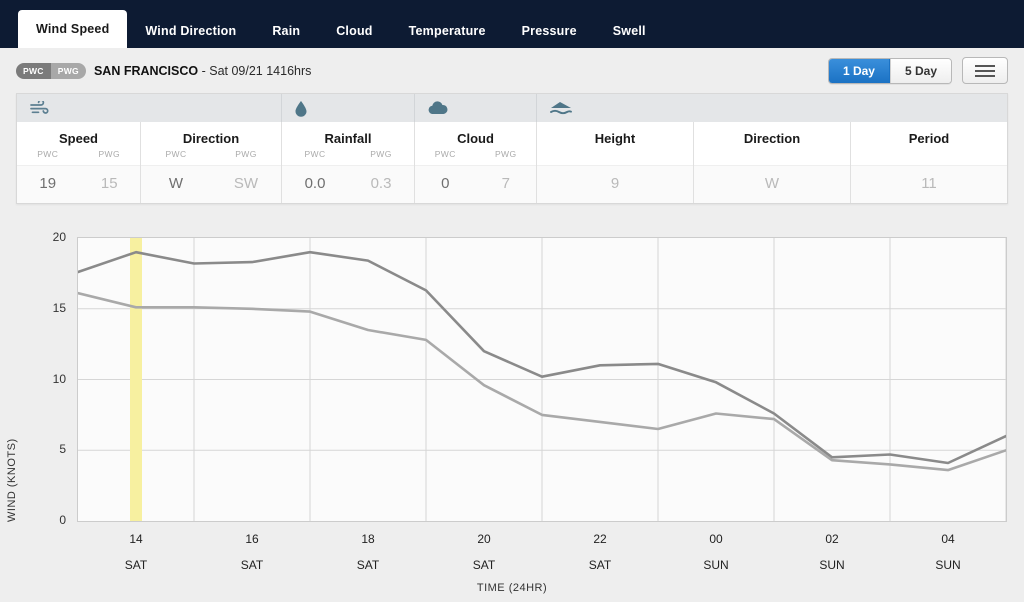  What do you see at coordinates (475, 184) in the screenshot?
I see `values-cloud: 0 7` at bounding box center [475, 184].